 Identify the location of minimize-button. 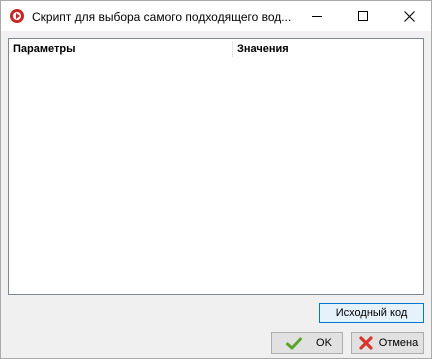
(317, 16).